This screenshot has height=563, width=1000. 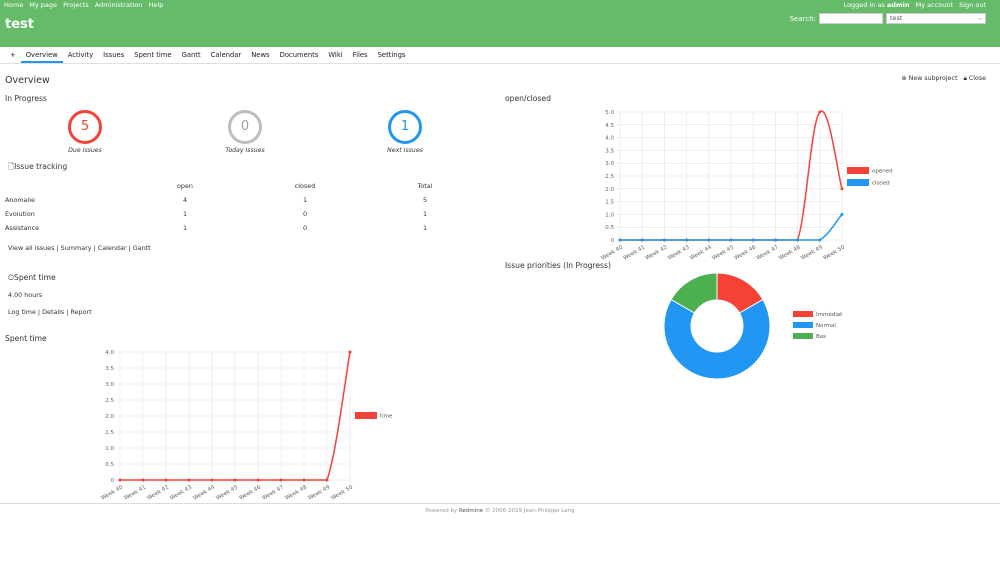 I want to click on tab-settings: Settings, so click(x=392, y=55).